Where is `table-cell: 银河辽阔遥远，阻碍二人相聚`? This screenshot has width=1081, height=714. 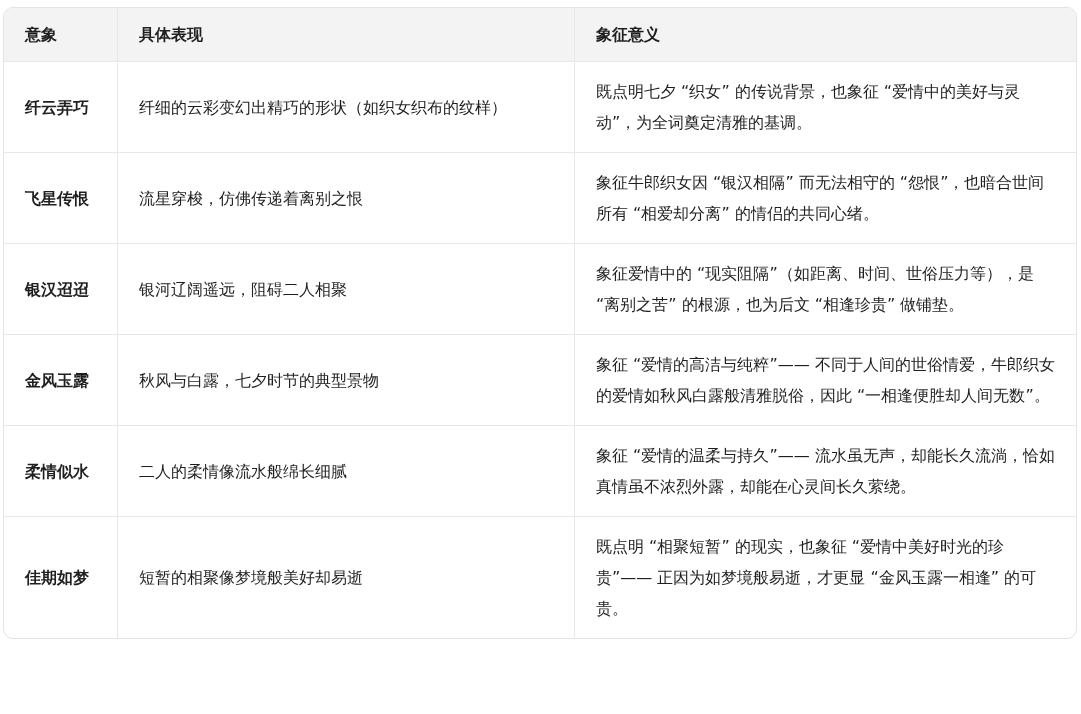 table-cell: 银河辽阔遥远，阻碍二人相聚 is located at coordinates (346, 289).